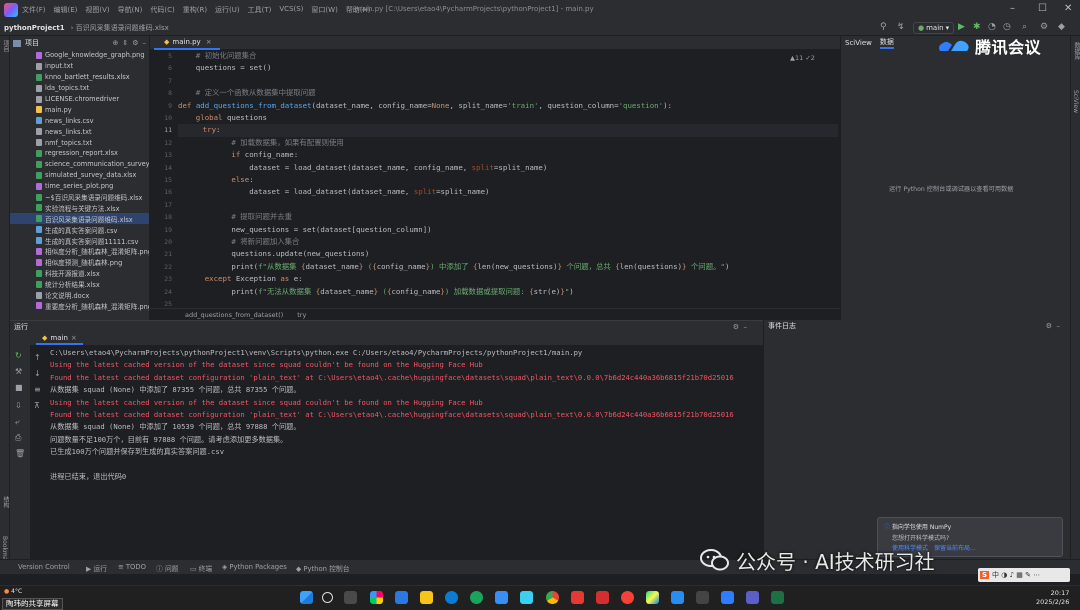 The image size is (1080, 610). Describe the element at coordinates (79, 164) in the screenshot. I see `project-file-item: science_communication_survey` at that location.